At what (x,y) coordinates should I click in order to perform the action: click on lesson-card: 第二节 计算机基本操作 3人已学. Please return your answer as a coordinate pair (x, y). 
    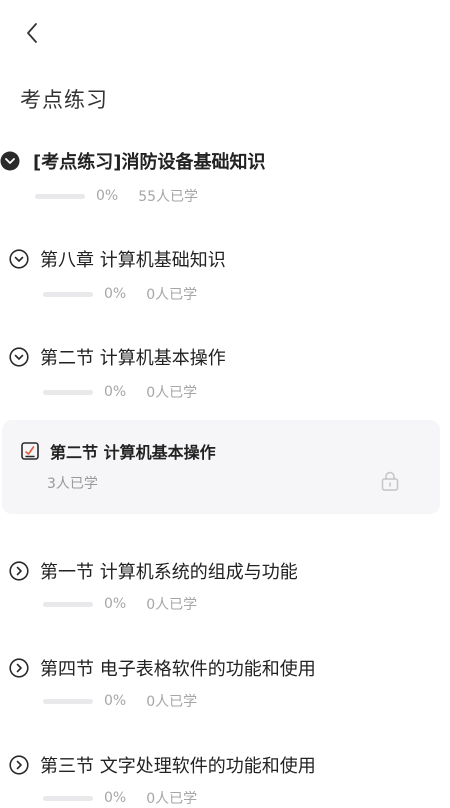
    Looking at the image, I should click on (221, 467).